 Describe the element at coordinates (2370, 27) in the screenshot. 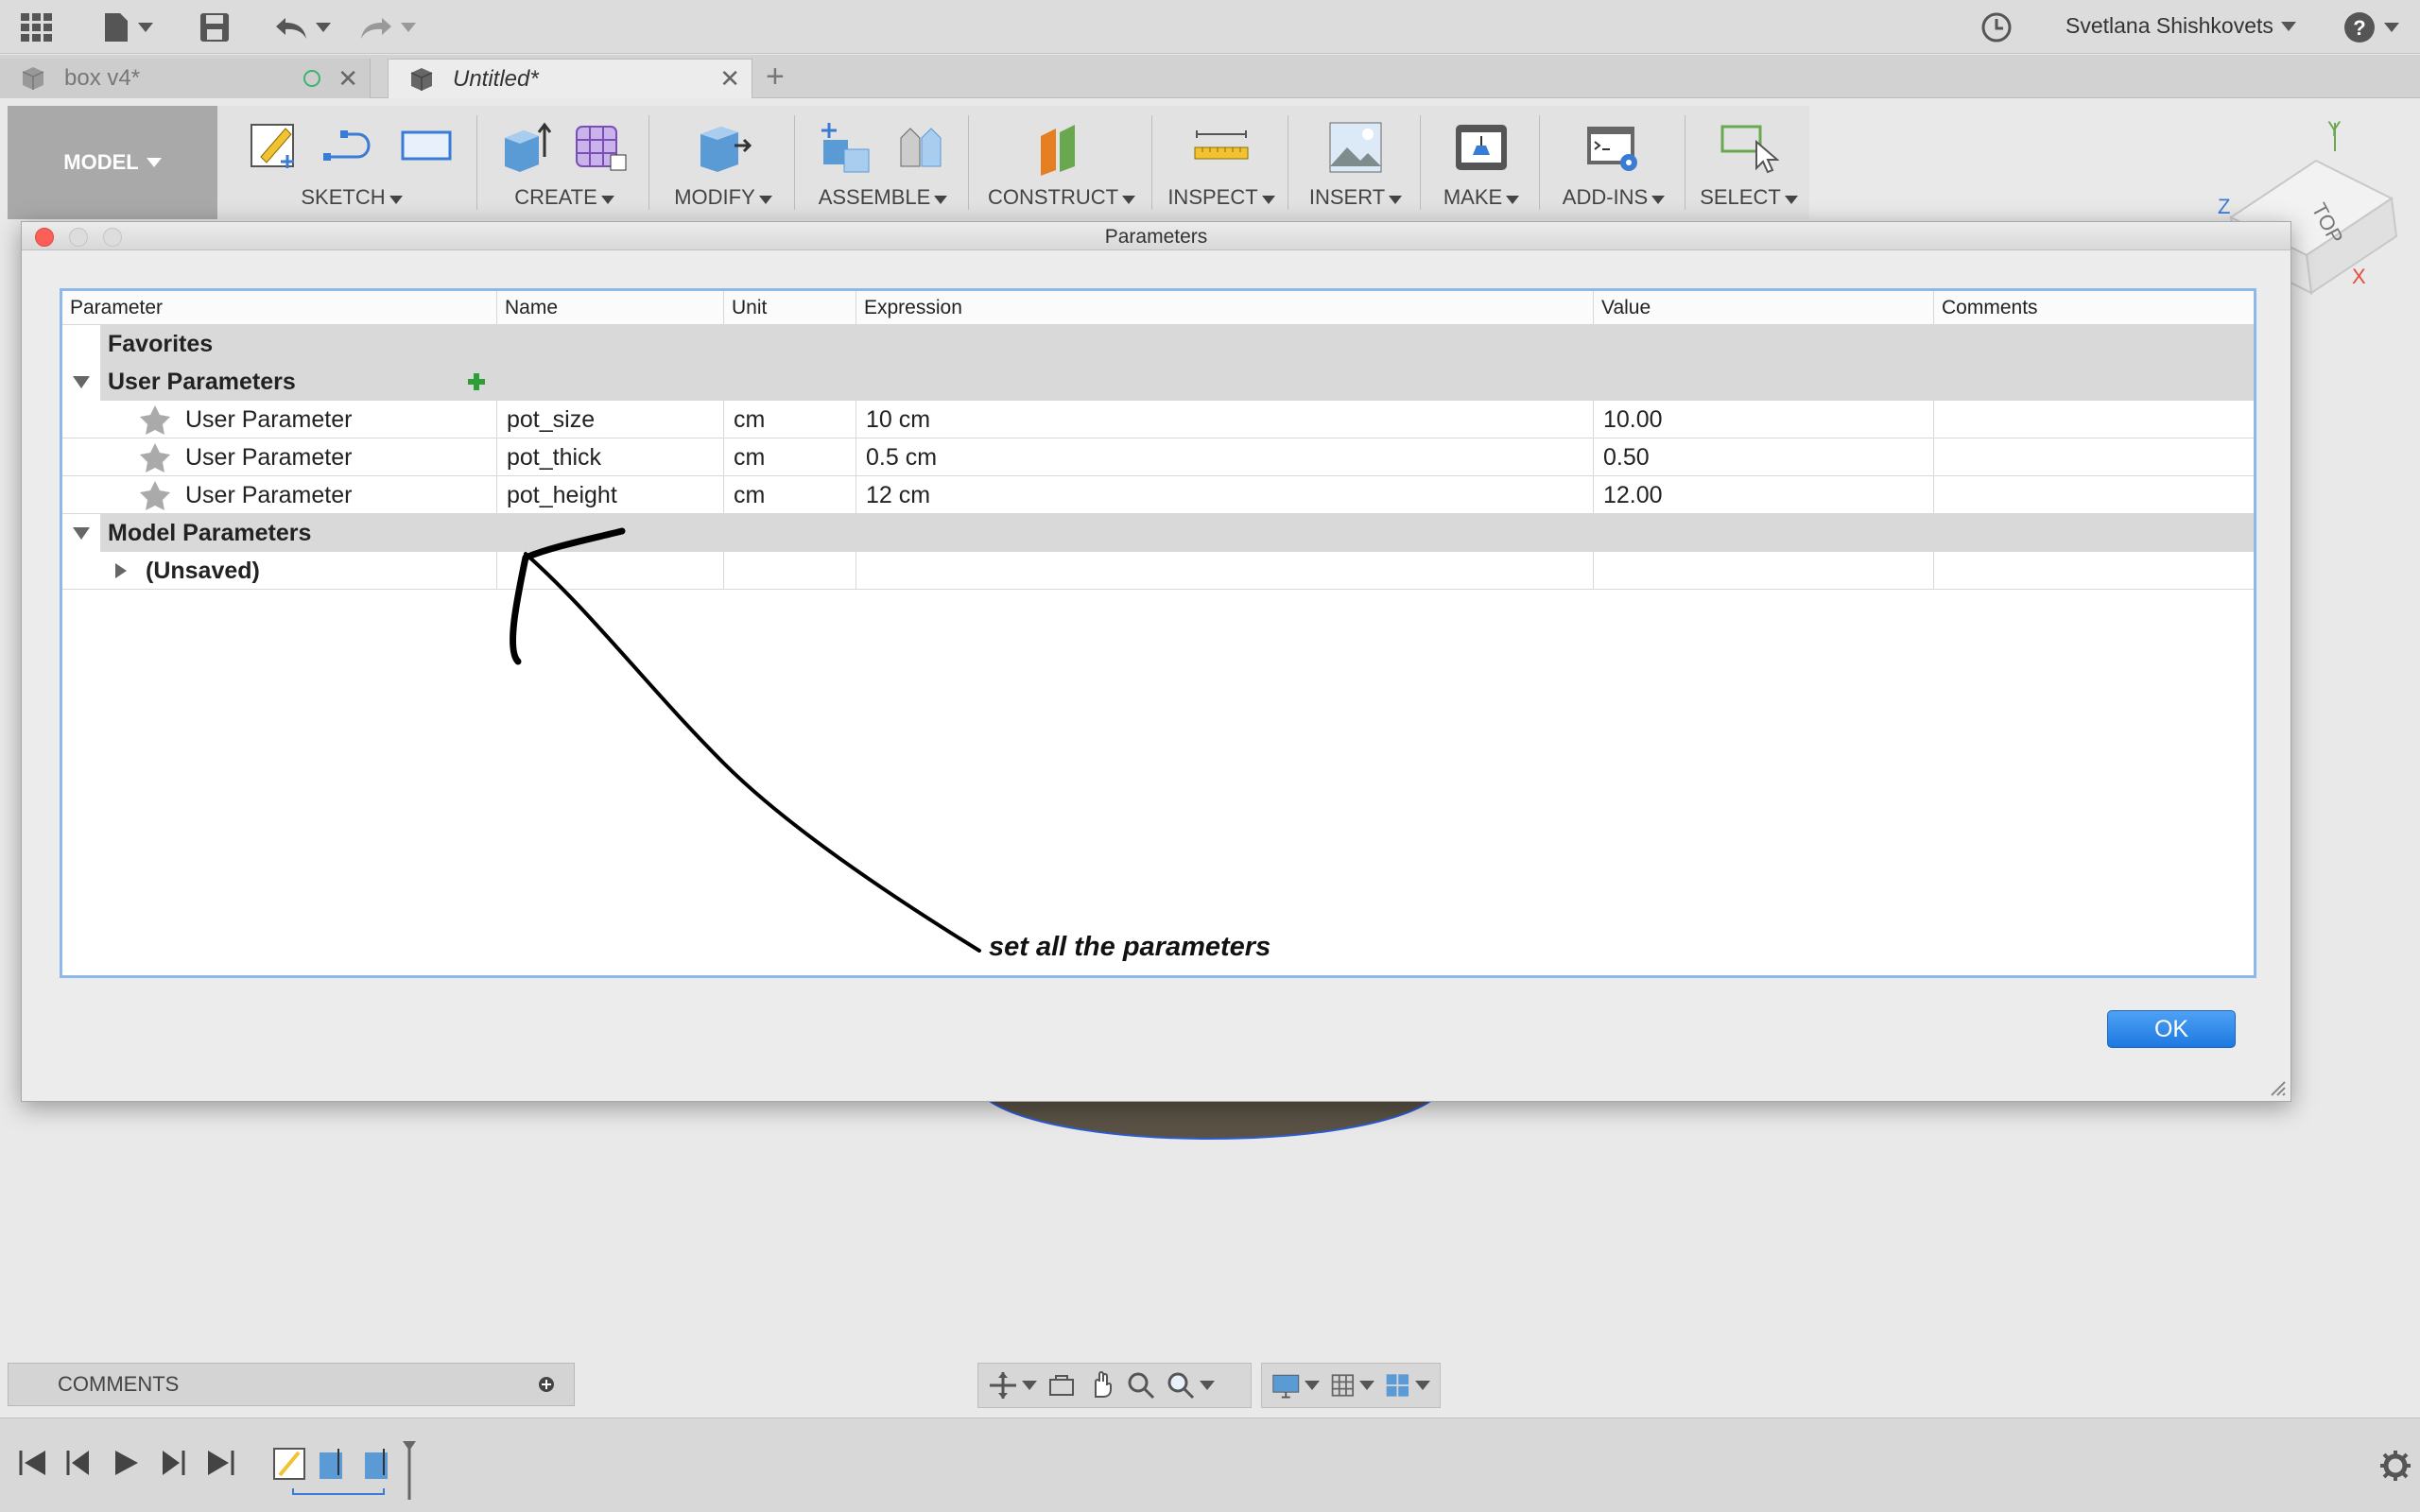

I see `help-icon: ?` at that location.